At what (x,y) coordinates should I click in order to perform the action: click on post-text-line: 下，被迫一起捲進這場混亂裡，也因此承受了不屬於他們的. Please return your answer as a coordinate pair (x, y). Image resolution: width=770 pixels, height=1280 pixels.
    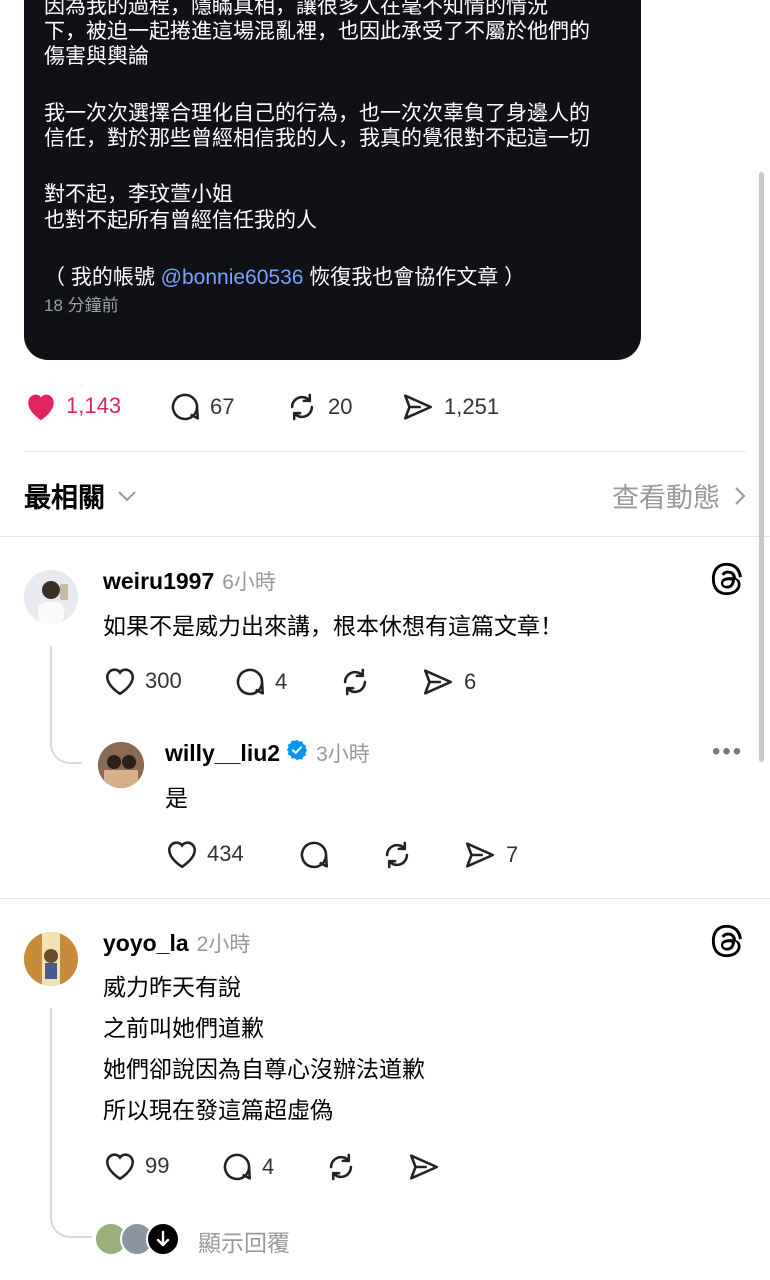
    Looking at the image, I should click on (317, 31).